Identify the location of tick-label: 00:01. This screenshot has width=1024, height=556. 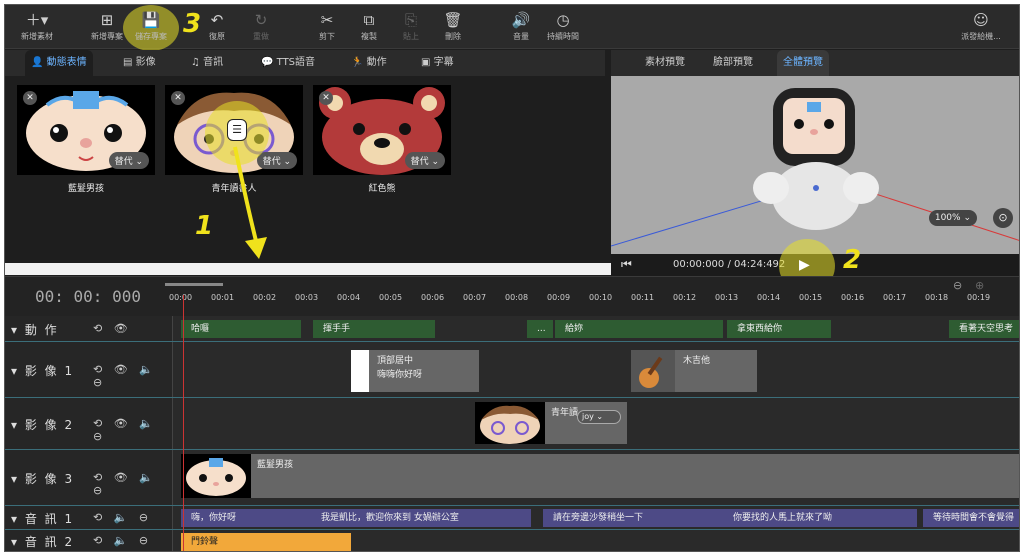
(223, 297).